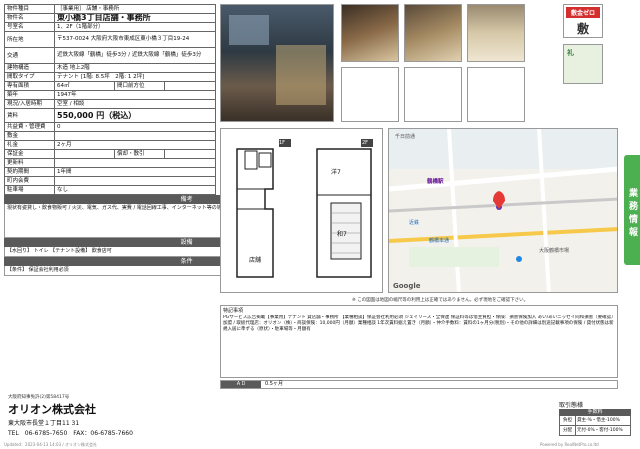 The width and height of the screenshot is (640, 449). I want to click on spec-value: なし, so click(135, 190).